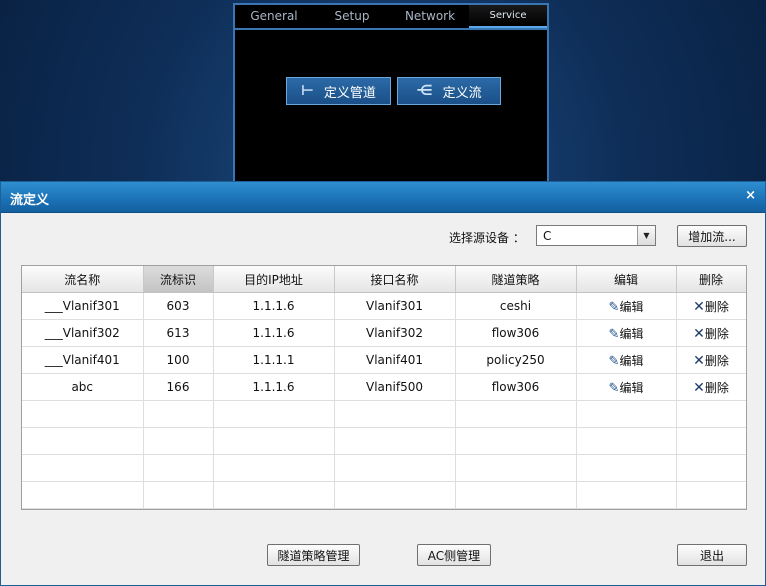  I want to click on cell-flow-id: 603, so click(178, 306).